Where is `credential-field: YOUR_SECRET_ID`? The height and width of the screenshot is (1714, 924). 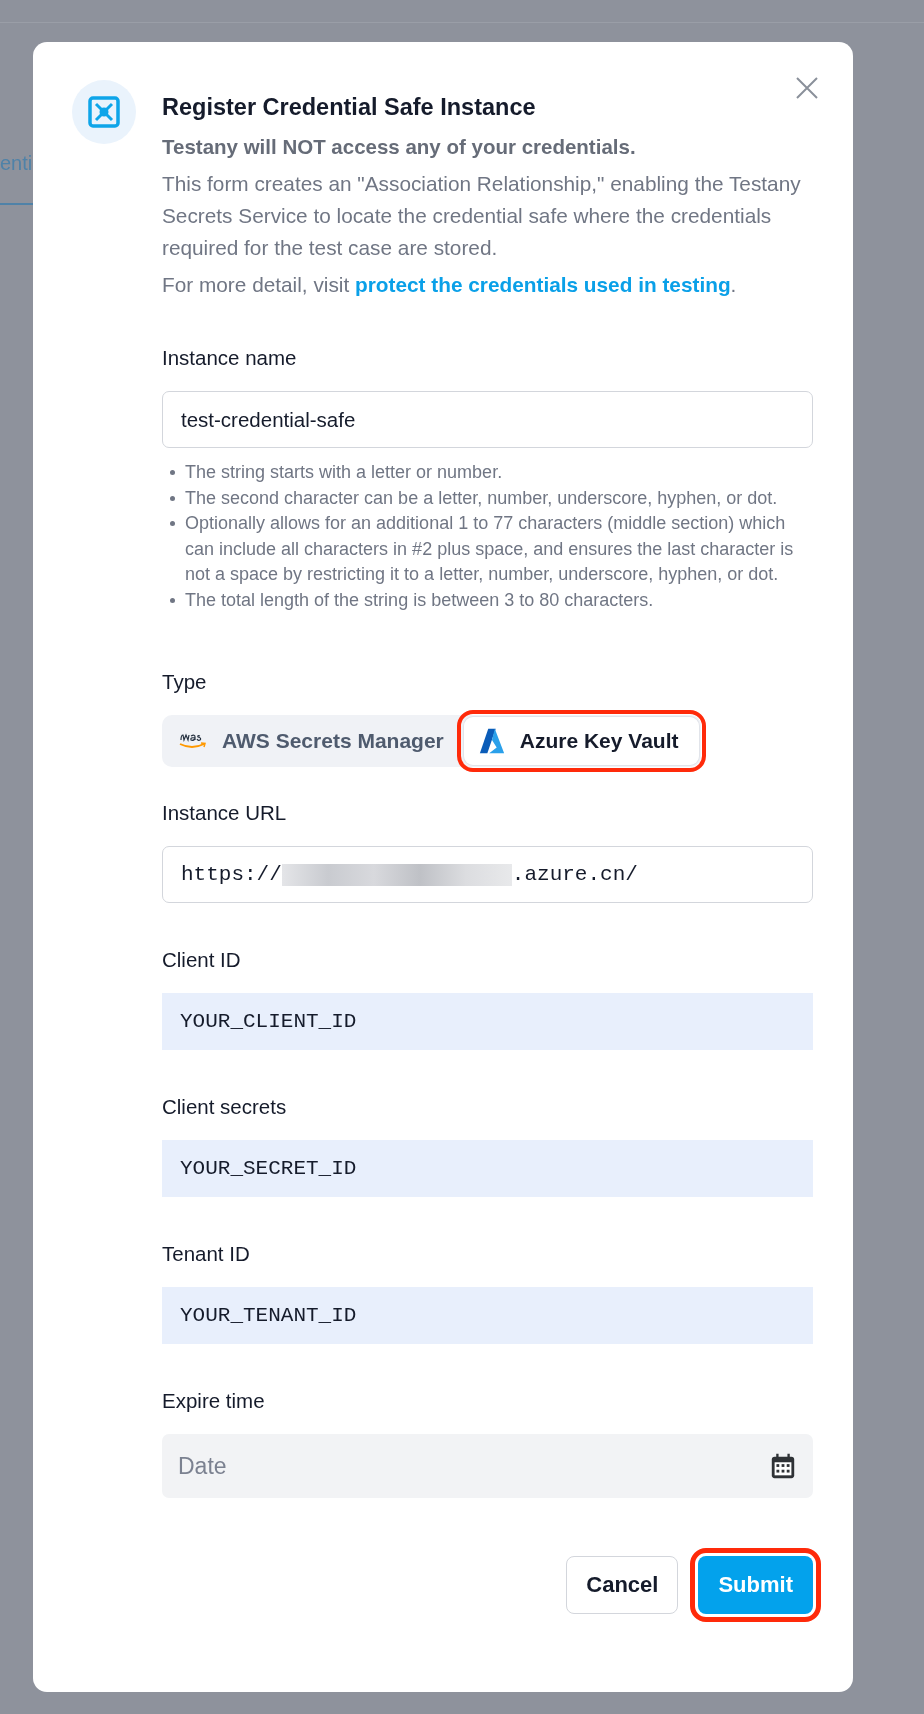
credential-field: YOUR_SECRET_ID is located at coordinates (487, 1168).